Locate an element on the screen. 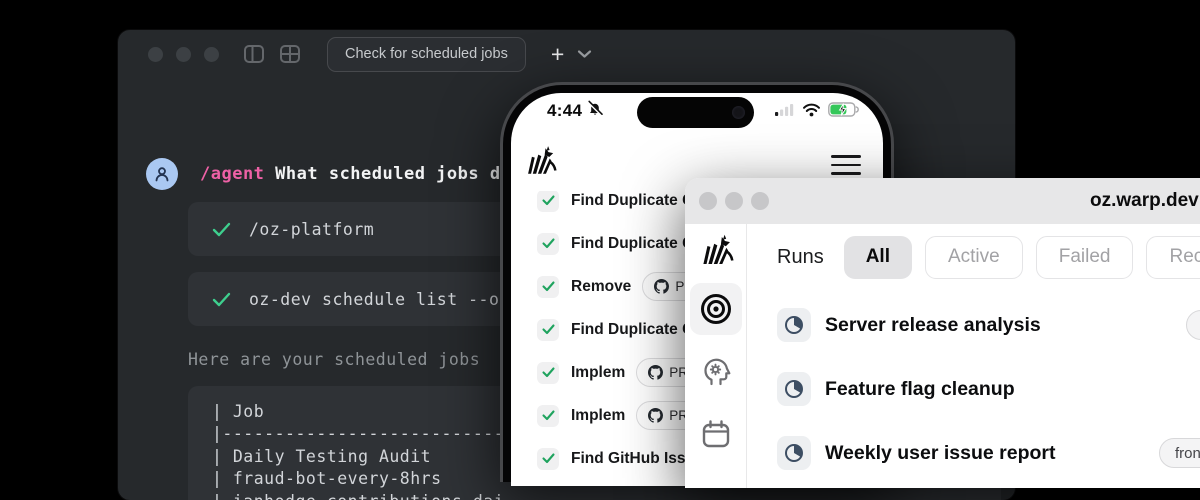 This screenshot has width=1200, height=500. target-icon is located at coordinates (715, 309).